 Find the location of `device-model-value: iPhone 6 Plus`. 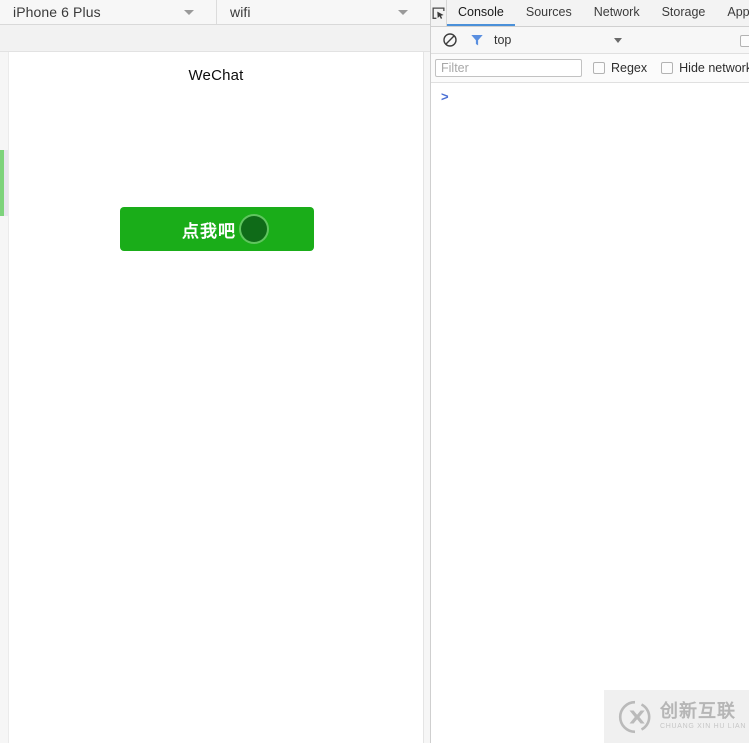

device-model-value: iPhone 6 Plus is located at coordinates (57, 12).